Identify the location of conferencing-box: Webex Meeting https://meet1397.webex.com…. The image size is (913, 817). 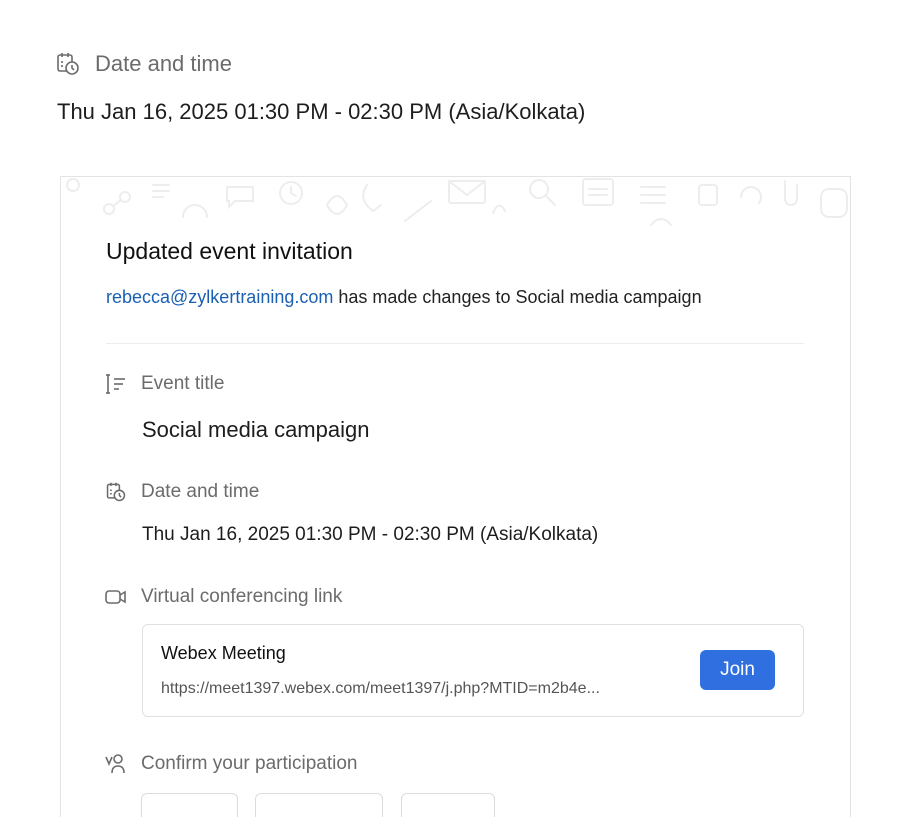
(473, 670).